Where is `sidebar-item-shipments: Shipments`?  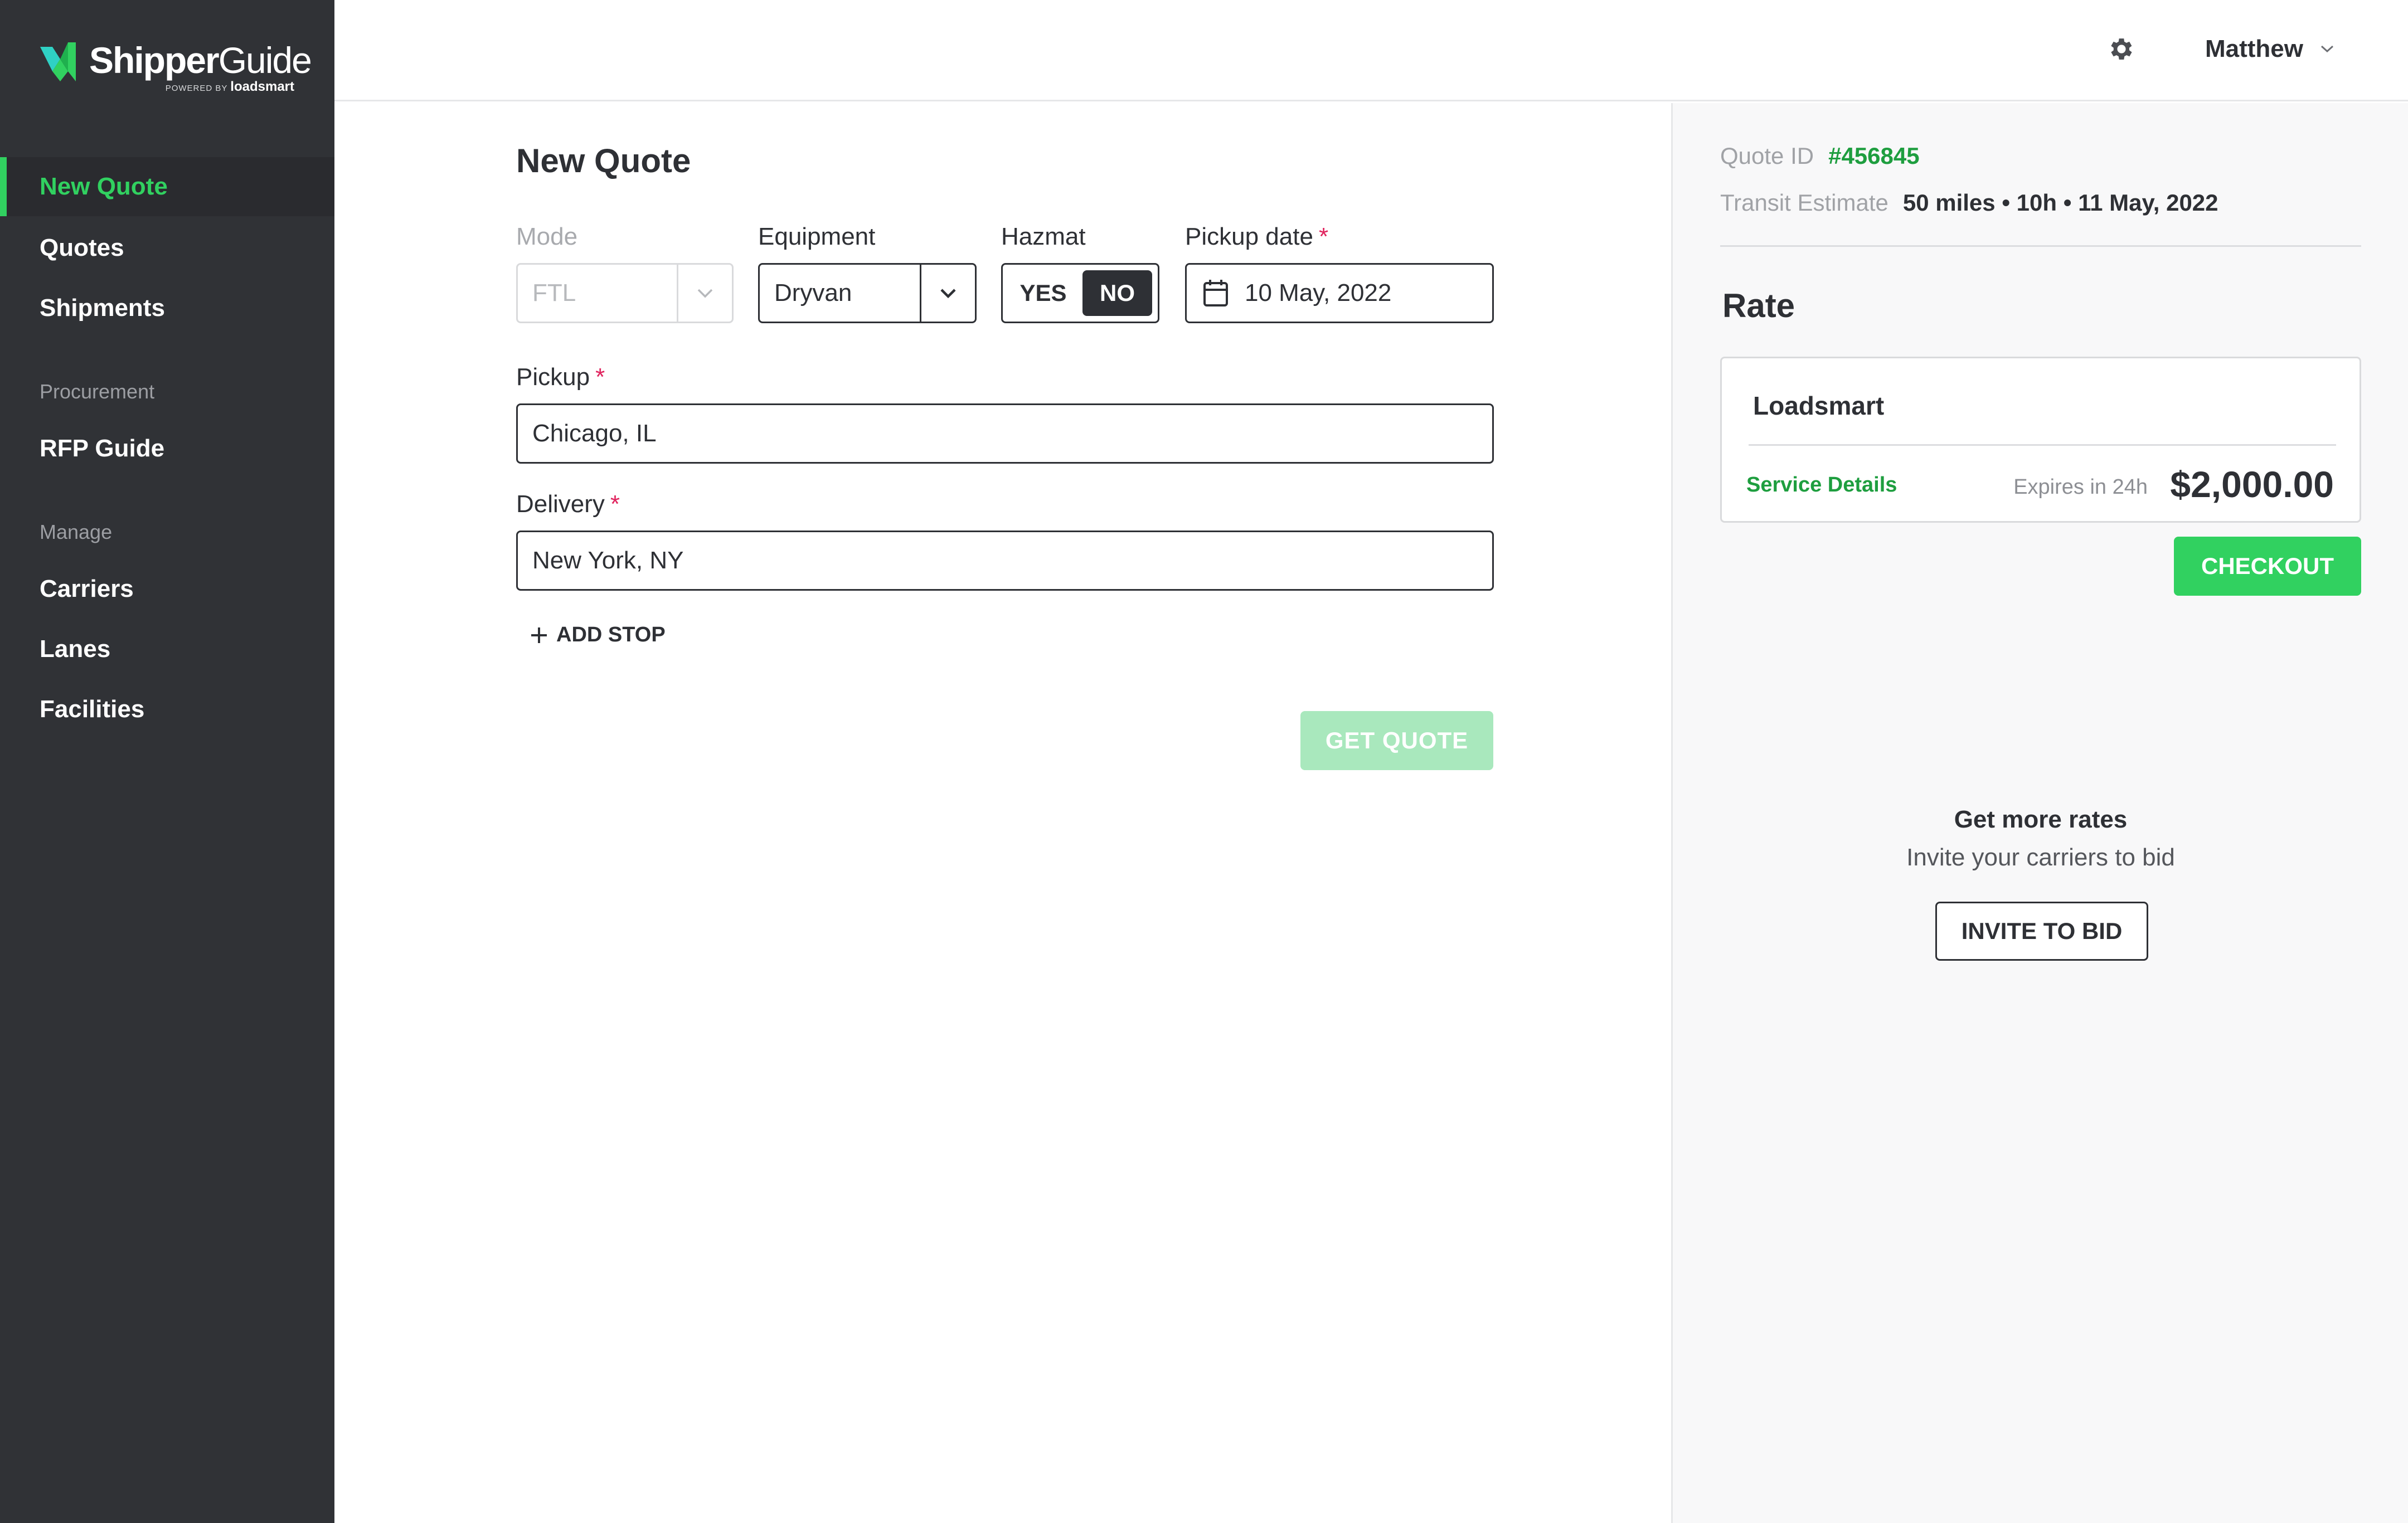
sidebar-item-shipments: Shipments is located at coordinates (167, 308).